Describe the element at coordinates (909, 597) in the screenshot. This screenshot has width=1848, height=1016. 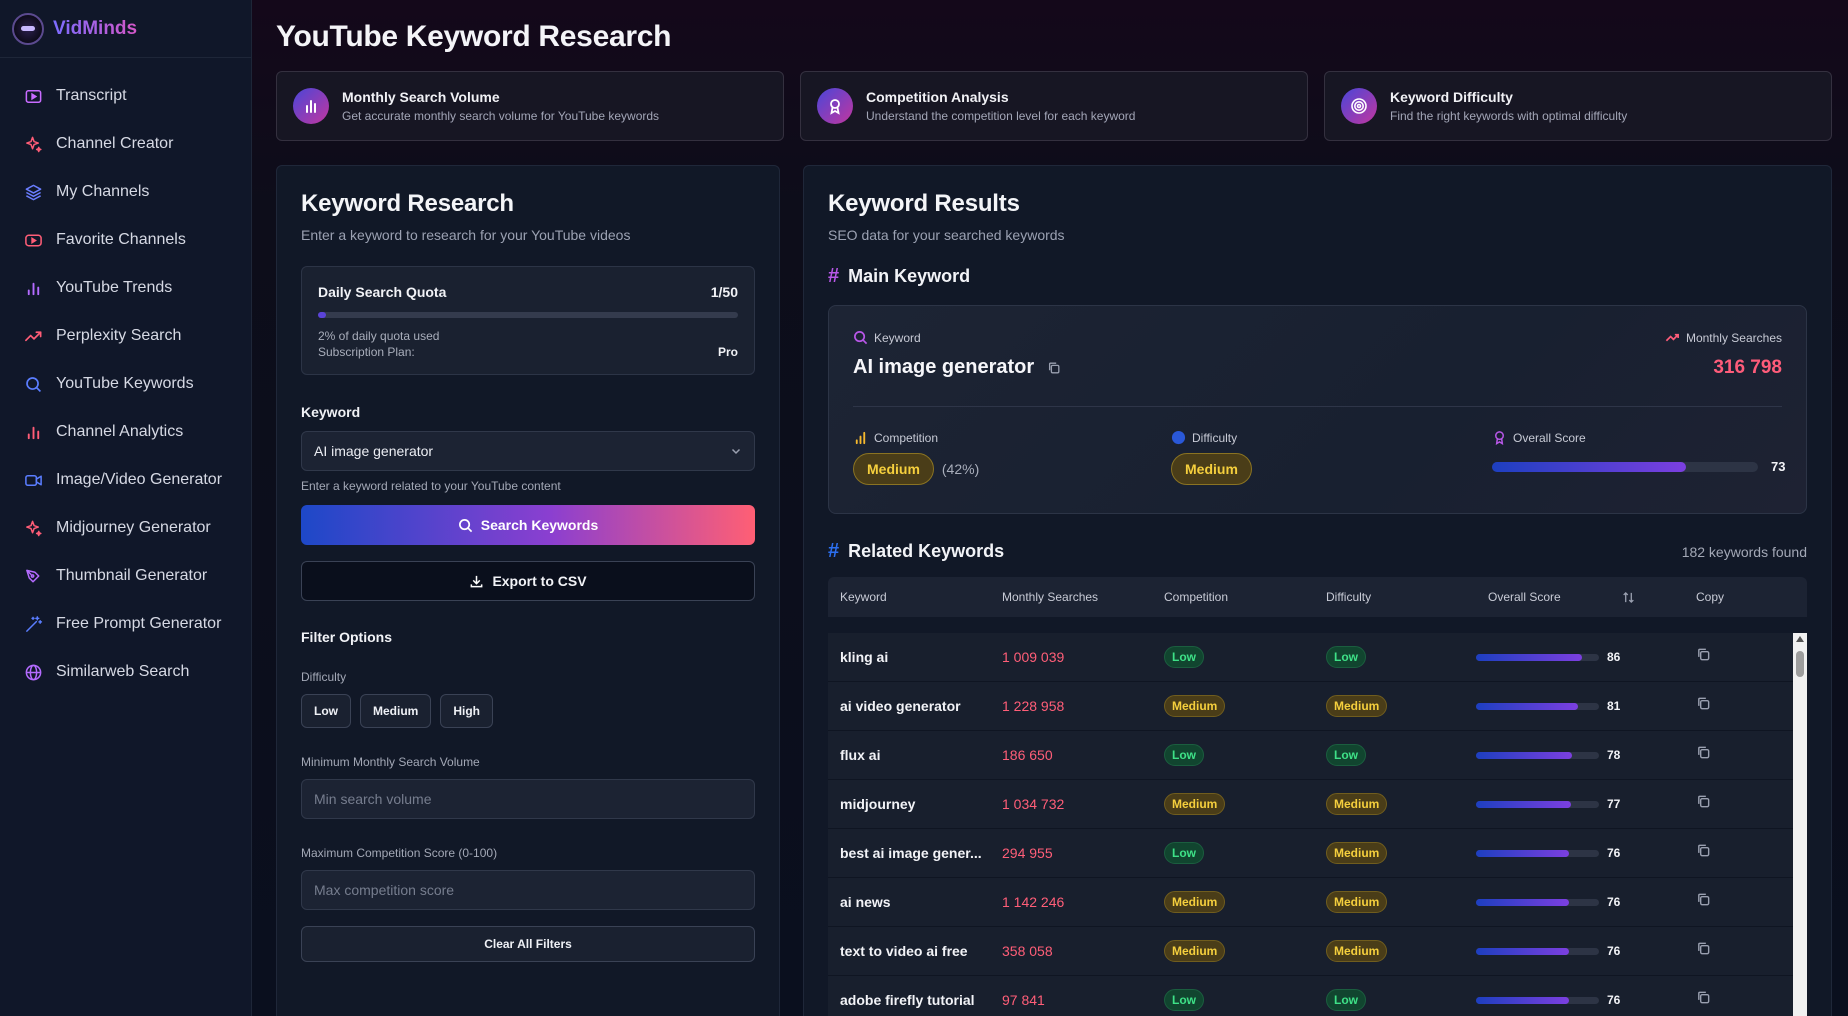
I see `column-header-keyword: Keyword` at that location.